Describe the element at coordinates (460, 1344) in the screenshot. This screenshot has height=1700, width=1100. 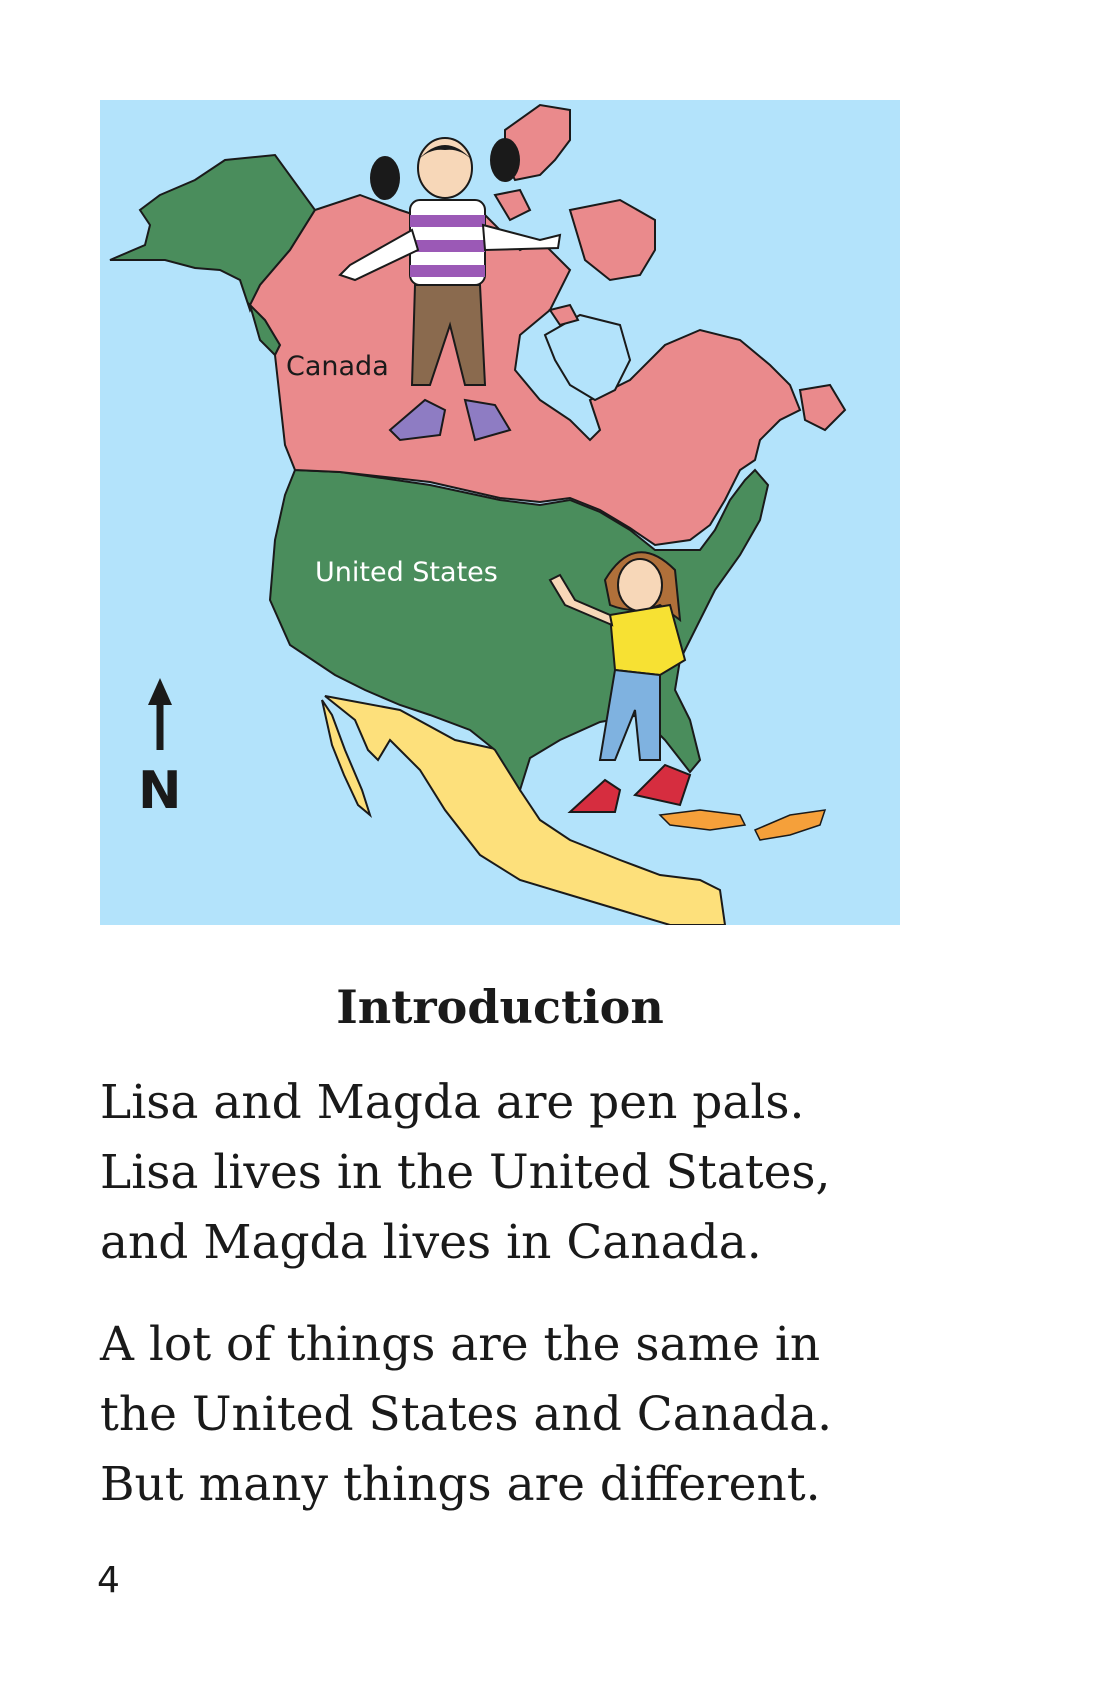
I see `paragraph-line: A lot of things are the same in` at that location.